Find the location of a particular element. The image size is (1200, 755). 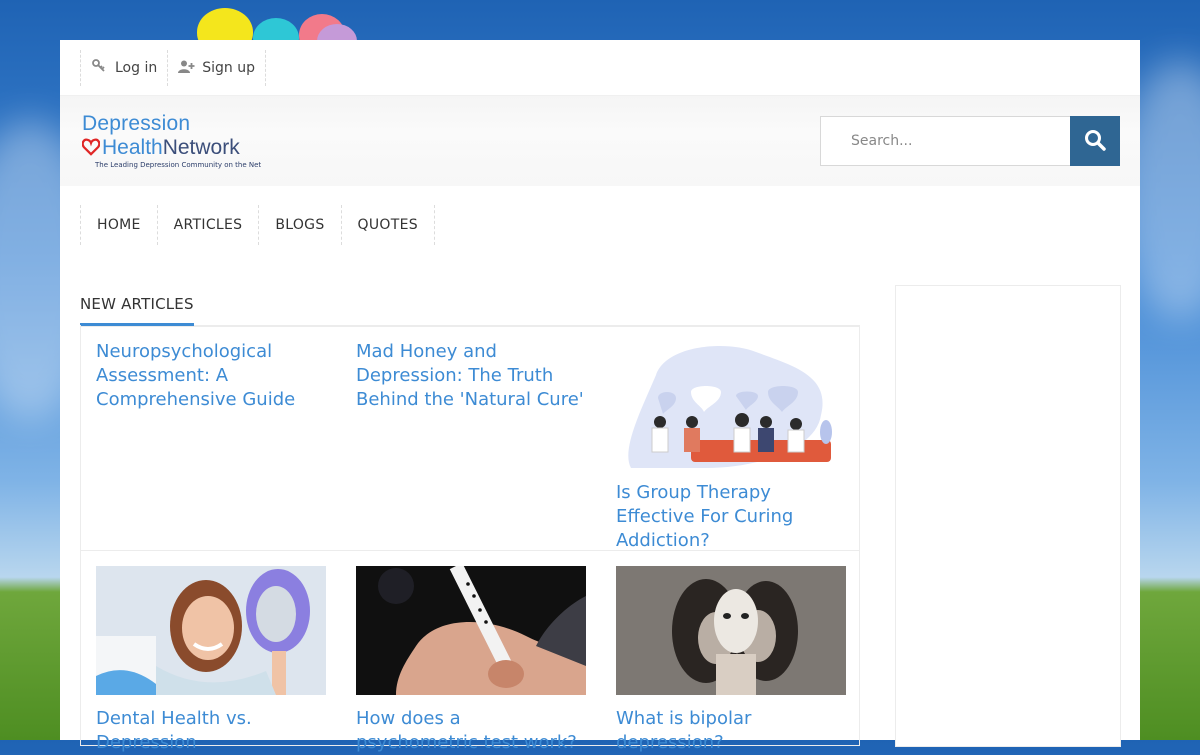

search-icon is located at coordinates (1095, 141).